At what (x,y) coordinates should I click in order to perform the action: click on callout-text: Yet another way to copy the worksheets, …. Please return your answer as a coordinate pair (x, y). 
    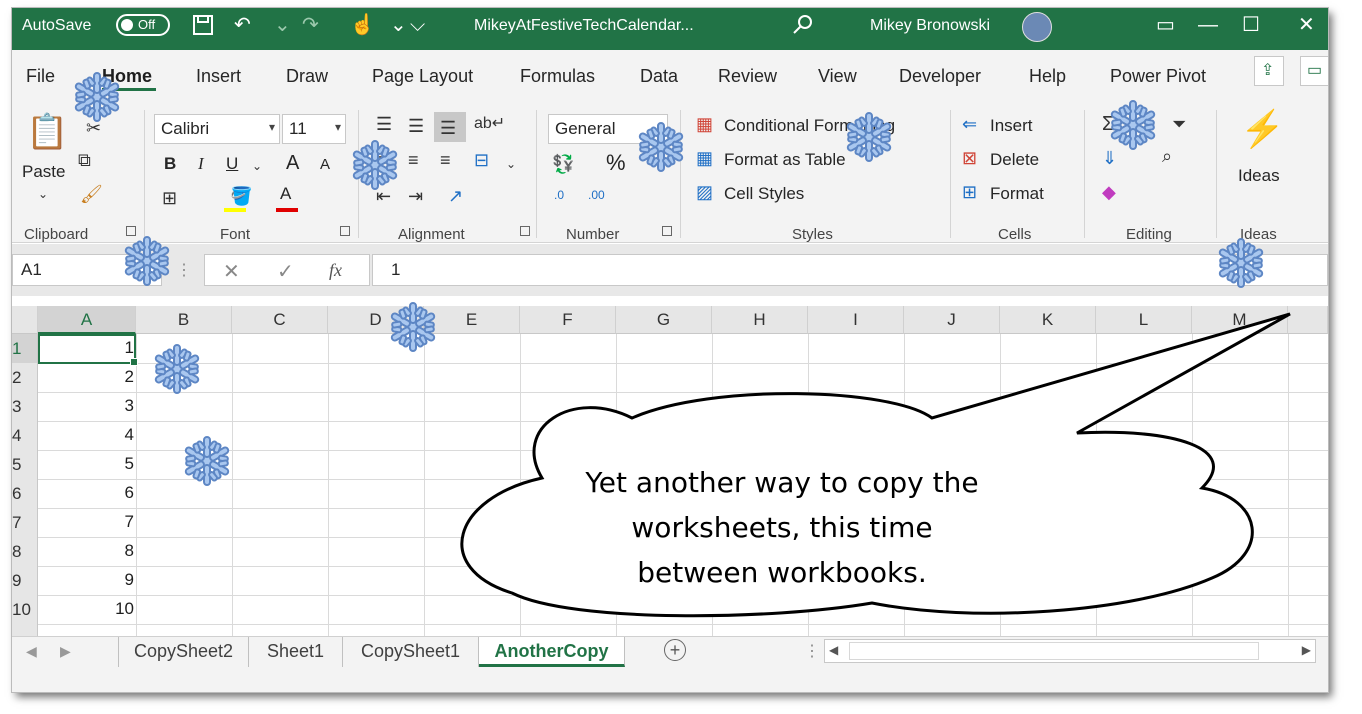
    Looking at the image, I should click on (782, 527).